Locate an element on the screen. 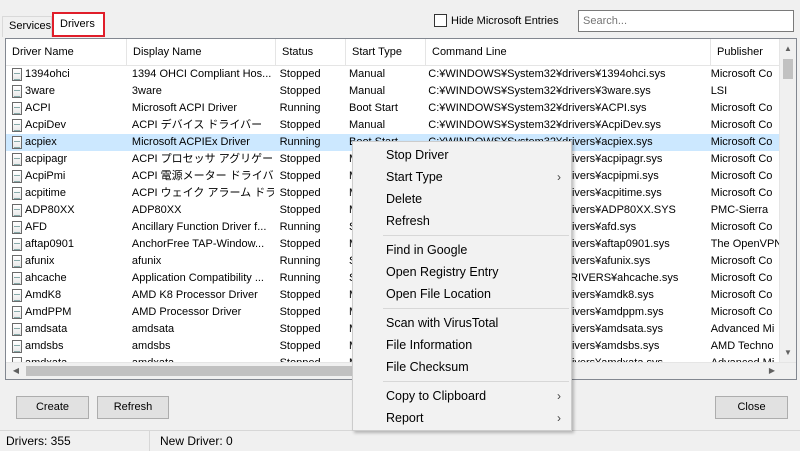 This screenshot has width=800, height=451. scroll-up-icon: ▲ is located at coordinates (788, 49).